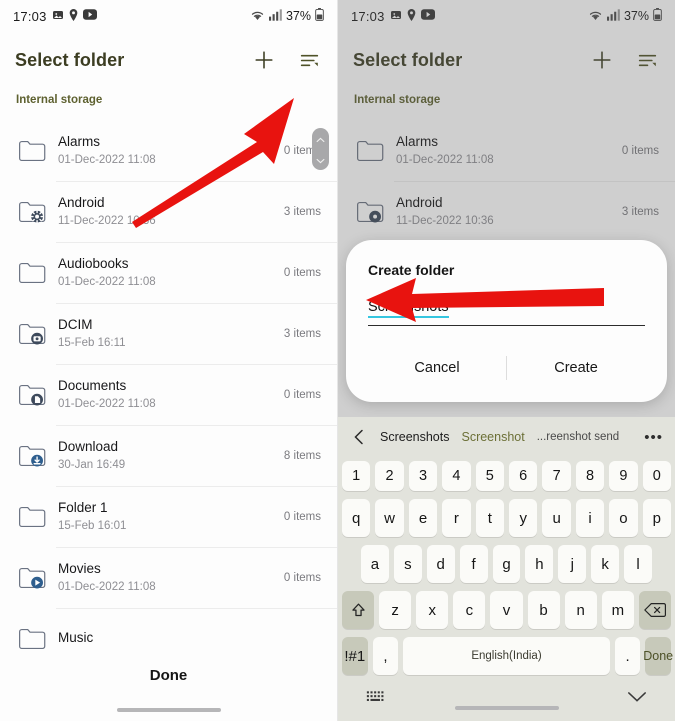  I want to click on symbols-key: !#1, so click(355, 656).